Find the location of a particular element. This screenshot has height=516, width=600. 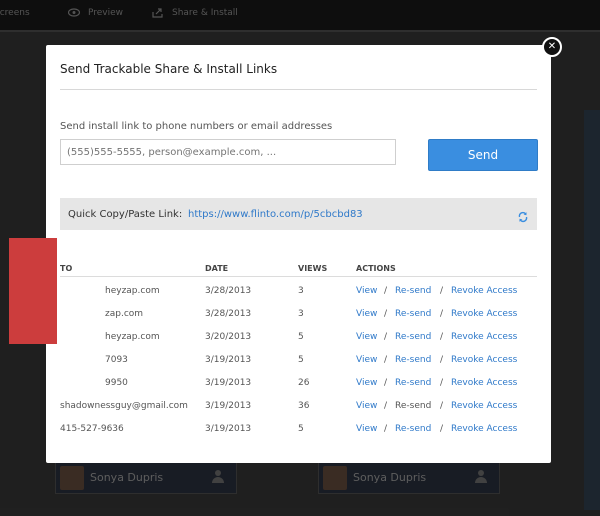

recipient: 7093 is located at coordinates (116, 360).